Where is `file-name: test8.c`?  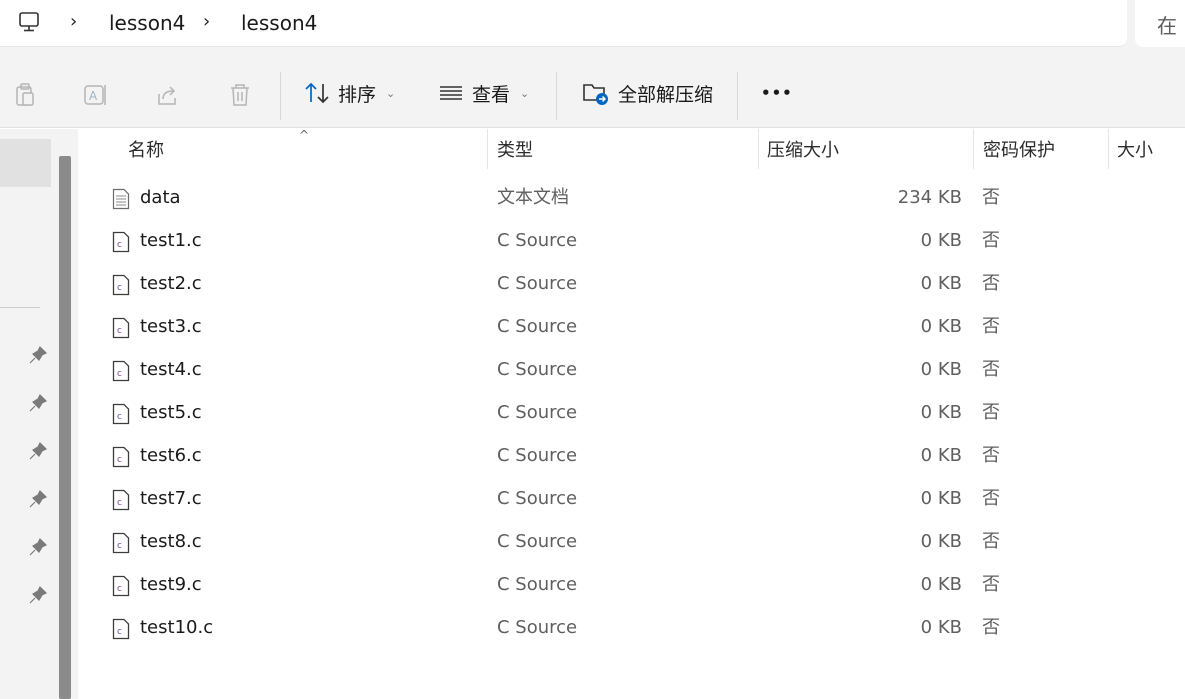 file-name: test8.c is located at coordinates (171, 541).